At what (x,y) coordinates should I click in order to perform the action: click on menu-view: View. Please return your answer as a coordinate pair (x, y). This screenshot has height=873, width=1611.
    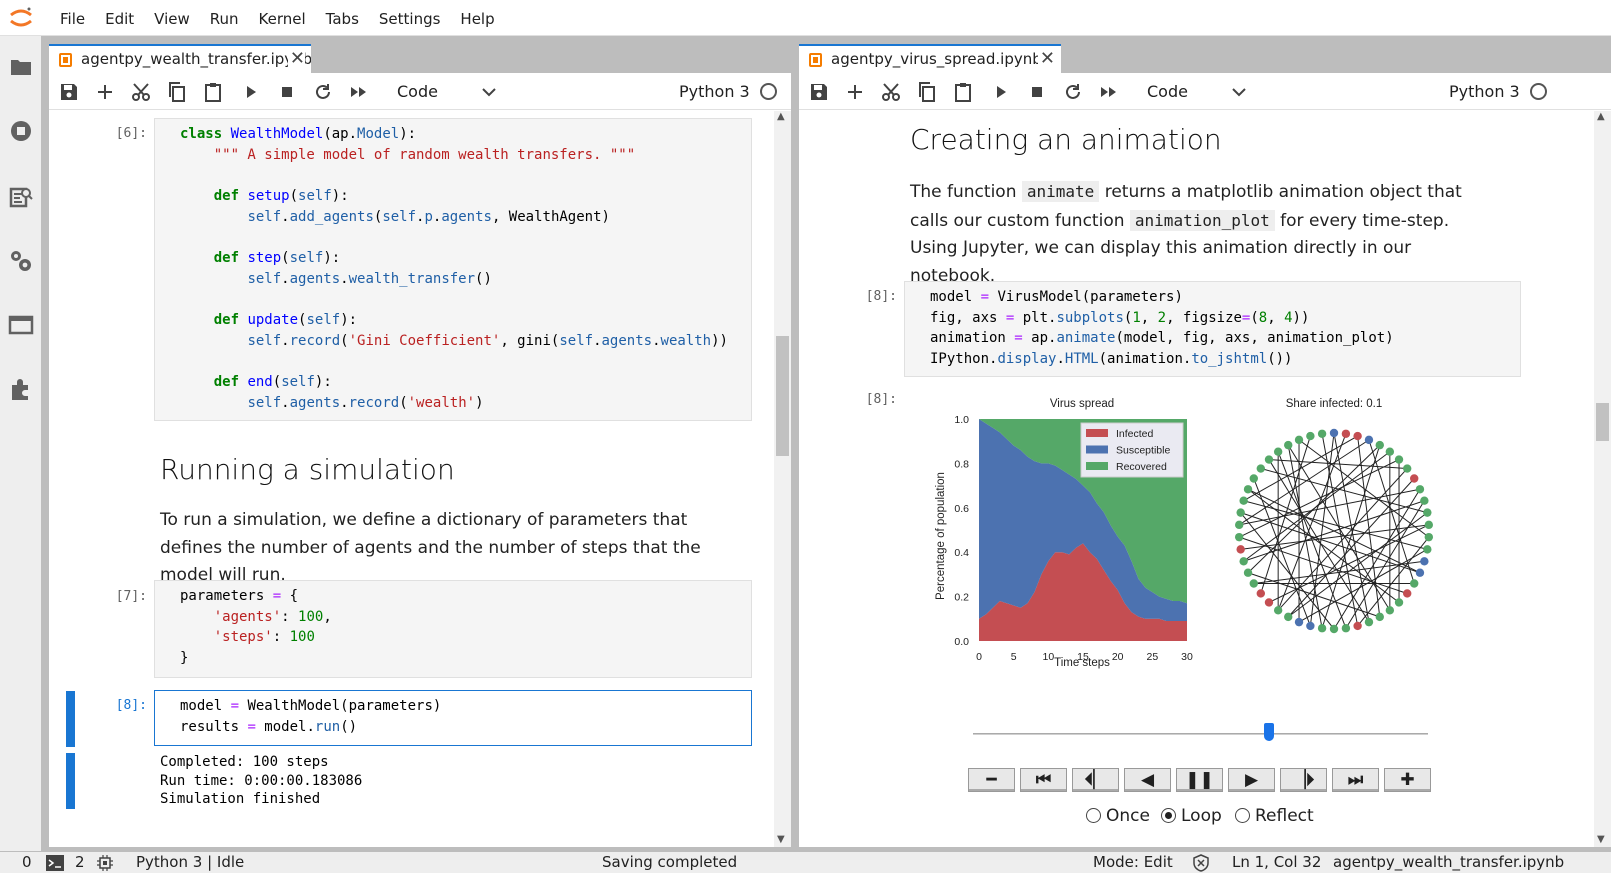
    Looking at the image, I should click on (172, 18).